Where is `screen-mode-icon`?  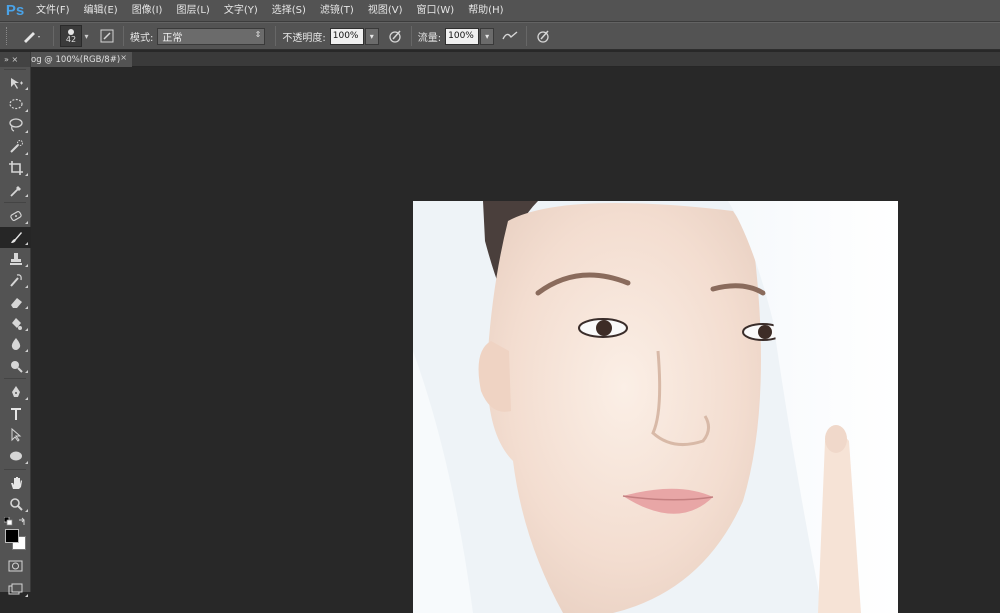 screen-mode-icon is located at coordinates (15, 589).